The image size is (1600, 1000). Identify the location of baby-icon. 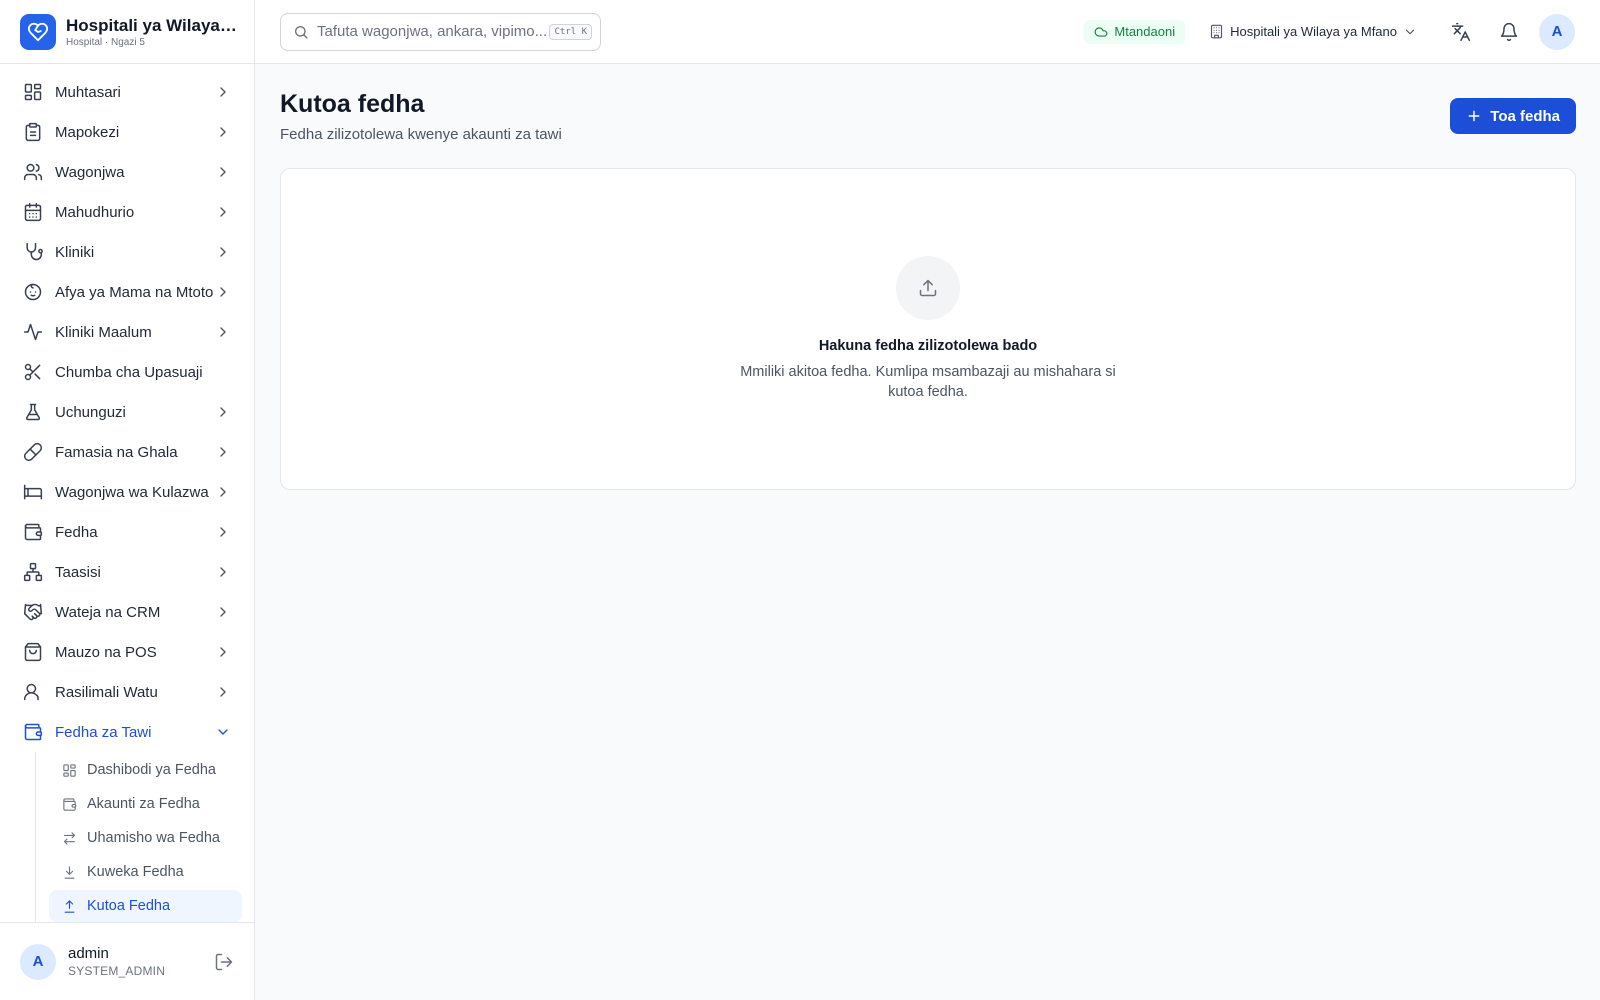
(33, 292).